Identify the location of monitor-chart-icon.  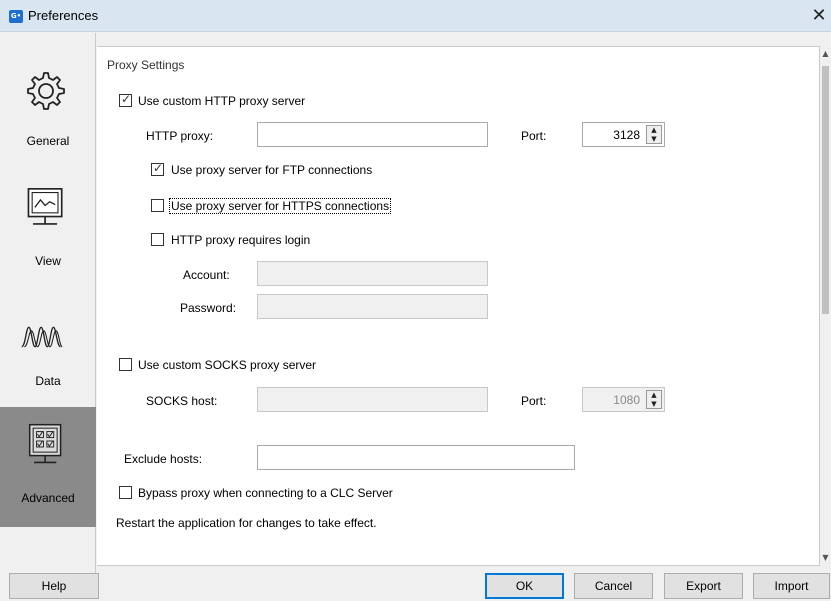
(45, 206).